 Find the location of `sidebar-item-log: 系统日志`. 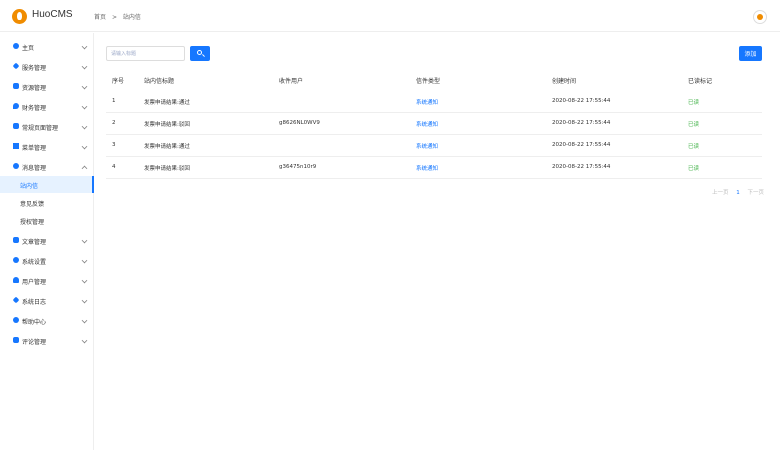

sidebar-item-log: 系统日志 is located at coordinates (47, 301).